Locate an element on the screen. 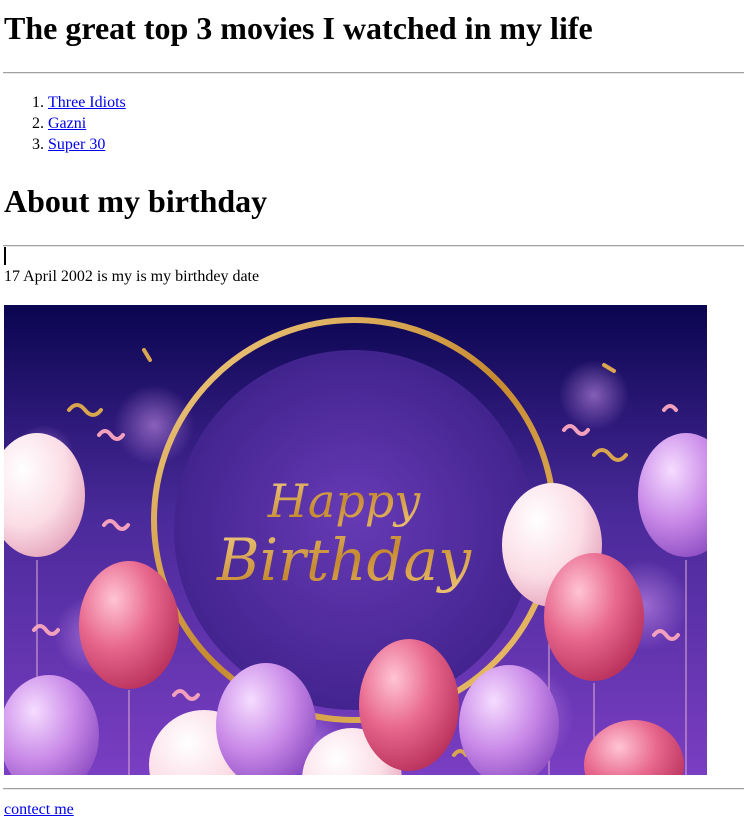 This screenshot has width=745, height=835. birthday-heading: About my birthday is located at coordinates (136, 201).